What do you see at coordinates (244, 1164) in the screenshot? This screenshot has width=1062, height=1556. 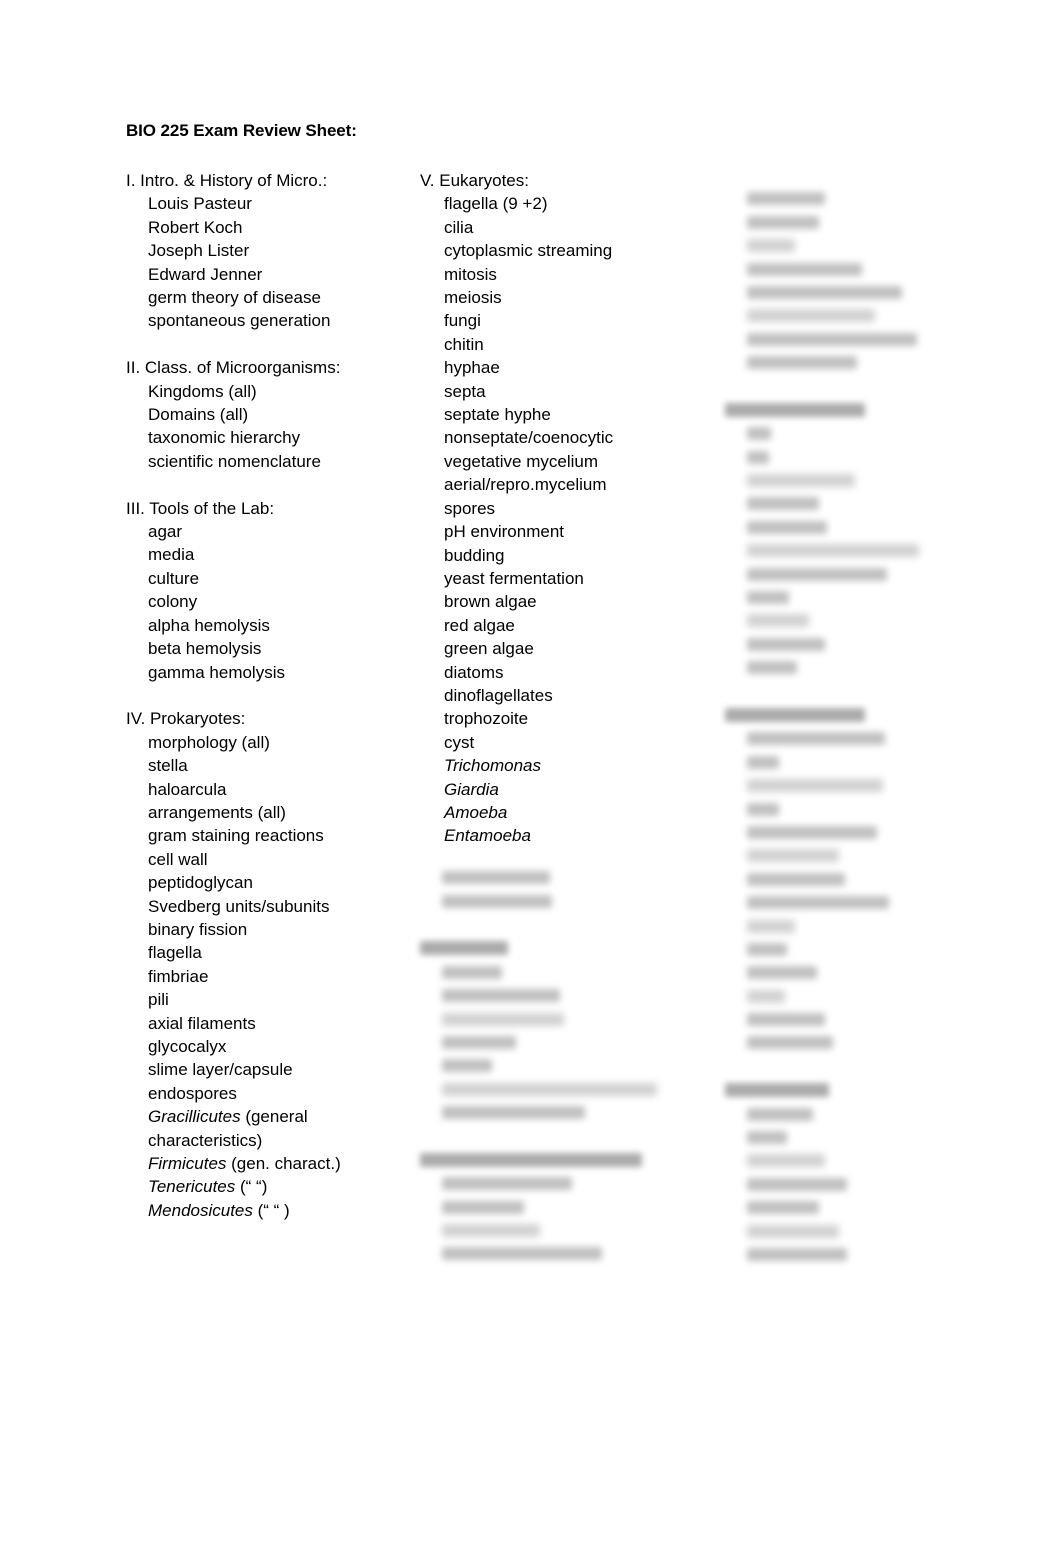 I see `list-item: Firmicutes (gen. charact.)` at bounding box center [244, 1164].